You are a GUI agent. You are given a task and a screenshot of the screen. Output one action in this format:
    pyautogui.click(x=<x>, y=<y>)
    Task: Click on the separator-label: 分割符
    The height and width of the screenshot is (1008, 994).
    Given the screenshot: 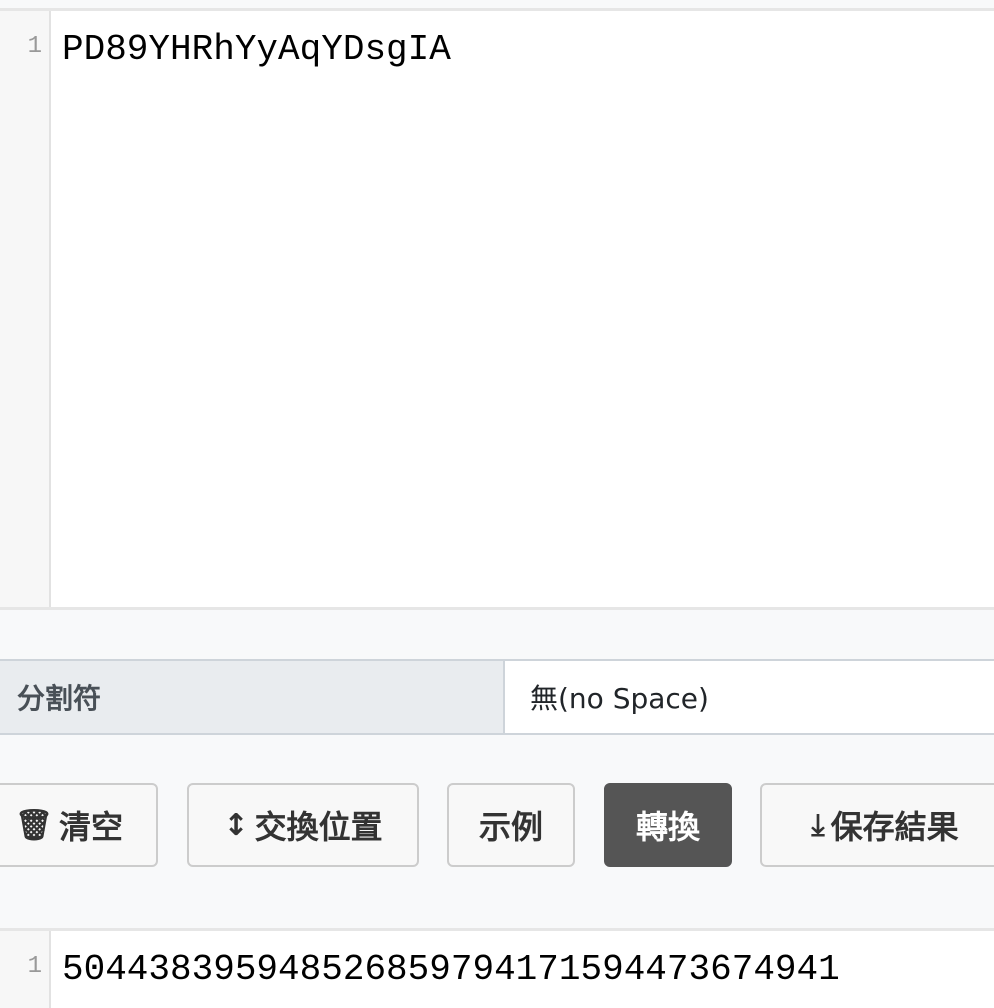 What is the action you would take?
    pyautogui.click(x=252, y=697)
    